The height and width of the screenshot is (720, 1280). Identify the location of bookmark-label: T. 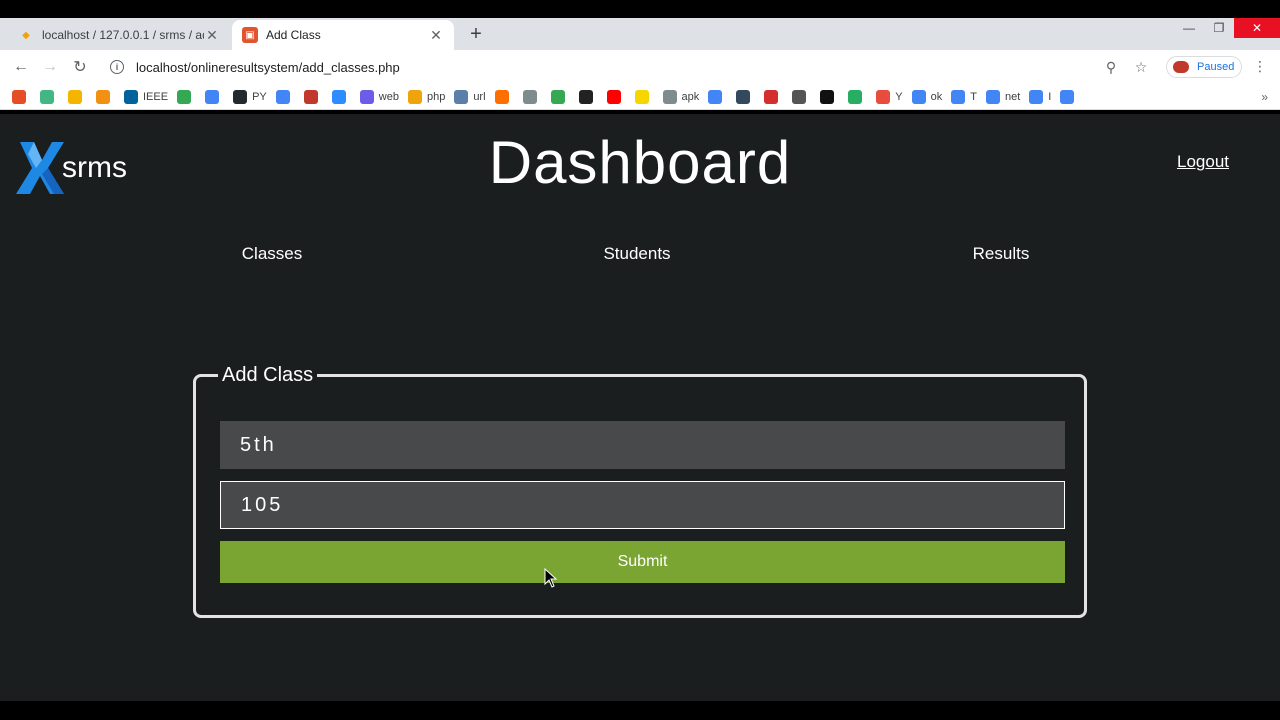
(973, 96).